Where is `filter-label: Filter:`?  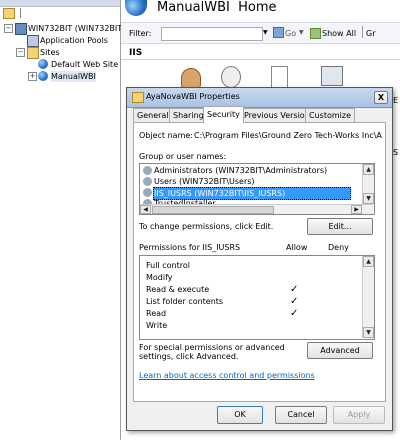 filter-label: Filter: is located at coordinates (140, 33).